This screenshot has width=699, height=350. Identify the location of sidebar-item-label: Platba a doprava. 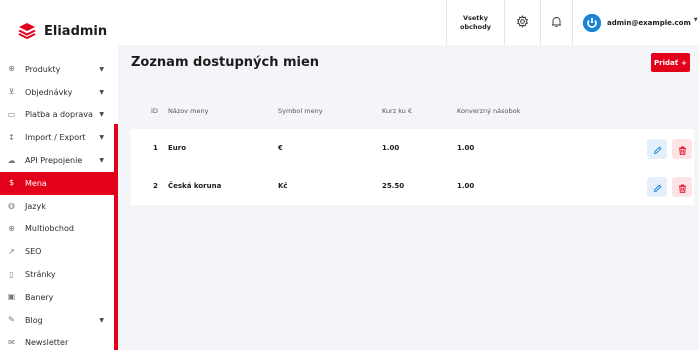
(59, 115).